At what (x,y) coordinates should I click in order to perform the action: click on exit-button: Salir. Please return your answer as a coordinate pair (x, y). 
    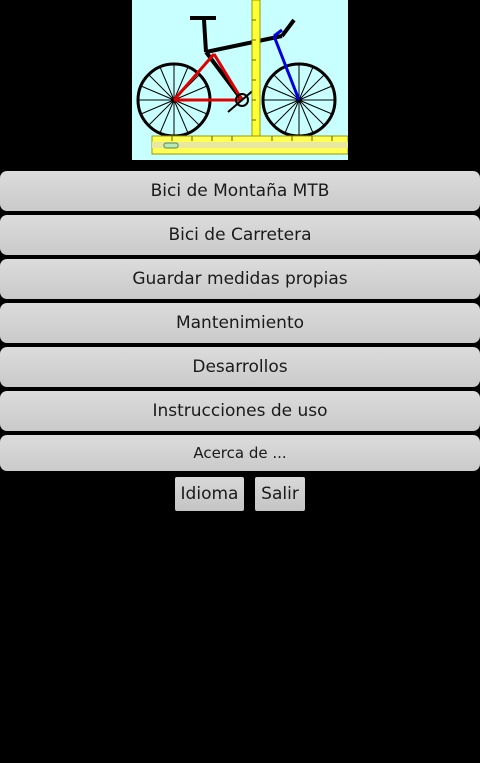
    Looking at the image, I should click on (280, 494).